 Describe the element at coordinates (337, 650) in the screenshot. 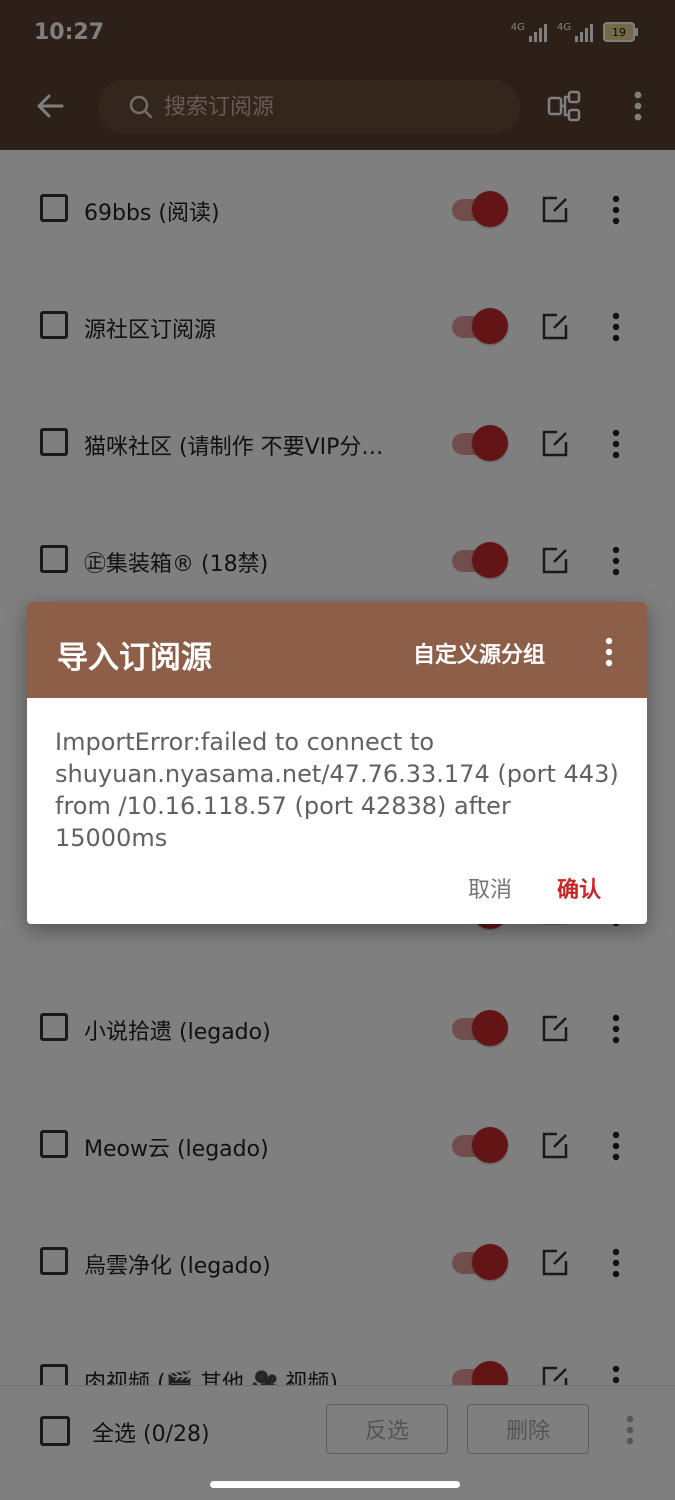

I see `dialog-header: 导入订阅源 自定义源分组` at that location.